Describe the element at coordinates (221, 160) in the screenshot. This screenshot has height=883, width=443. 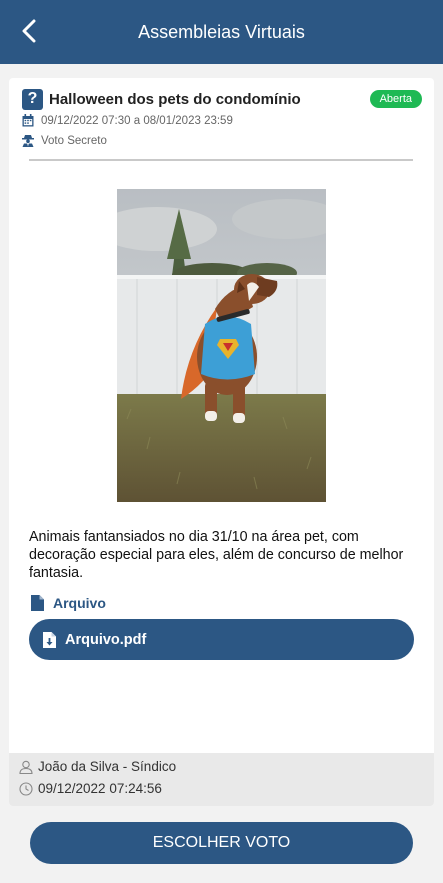
I see `header-divider` at that location.